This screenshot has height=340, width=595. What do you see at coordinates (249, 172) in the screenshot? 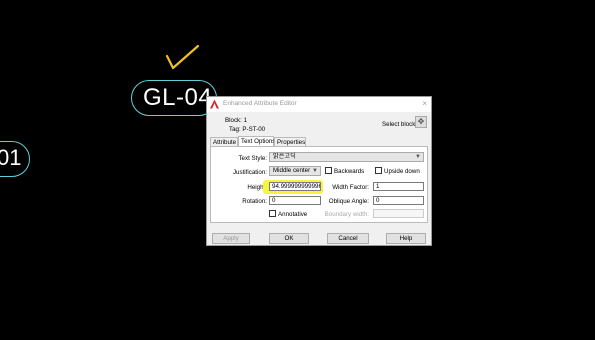
I see `justification-label: Justification:` at bounding box center [249, 172].